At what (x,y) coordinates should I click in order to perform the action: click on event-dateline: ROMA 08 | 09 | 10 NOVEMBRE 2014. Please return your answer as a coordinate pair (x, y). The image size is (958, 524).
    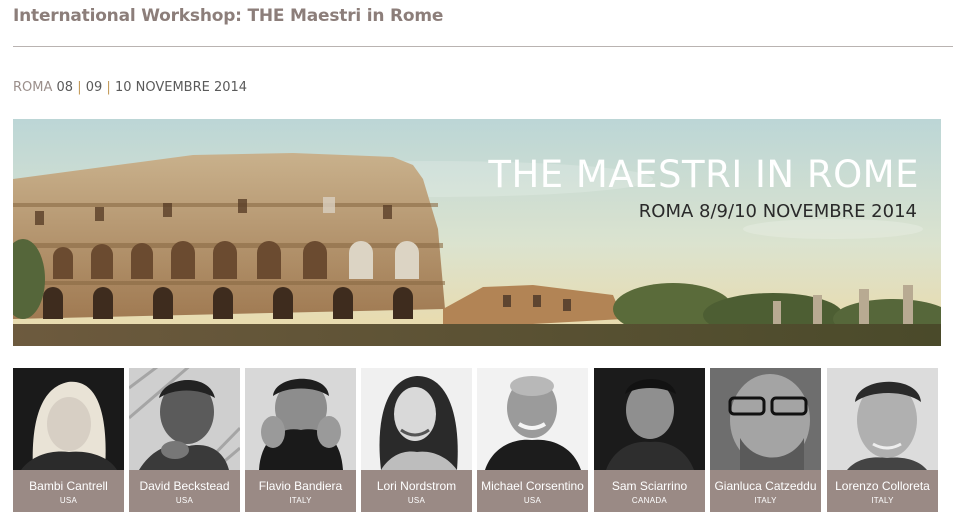
    Looking at the image, I should click on (130, 87).